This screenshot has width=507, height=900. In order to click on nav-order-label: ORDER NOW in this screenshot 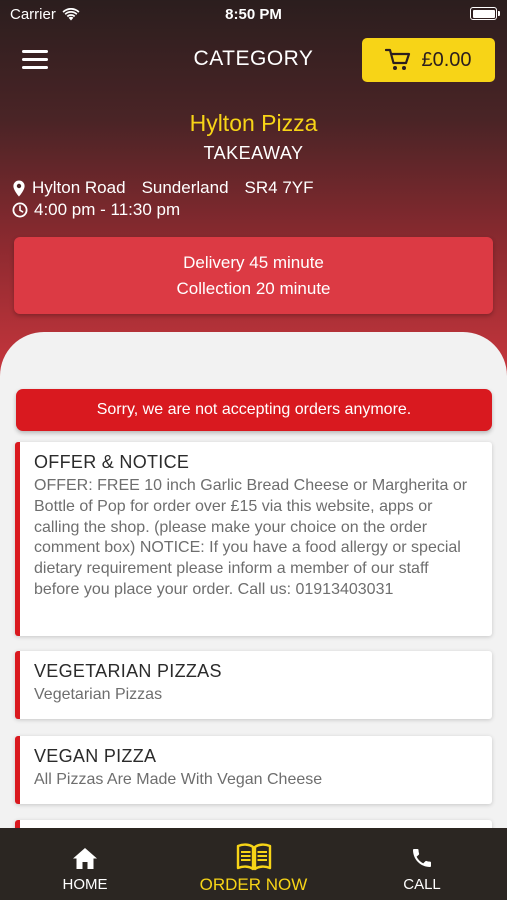, I will do `click(253, 884)`.